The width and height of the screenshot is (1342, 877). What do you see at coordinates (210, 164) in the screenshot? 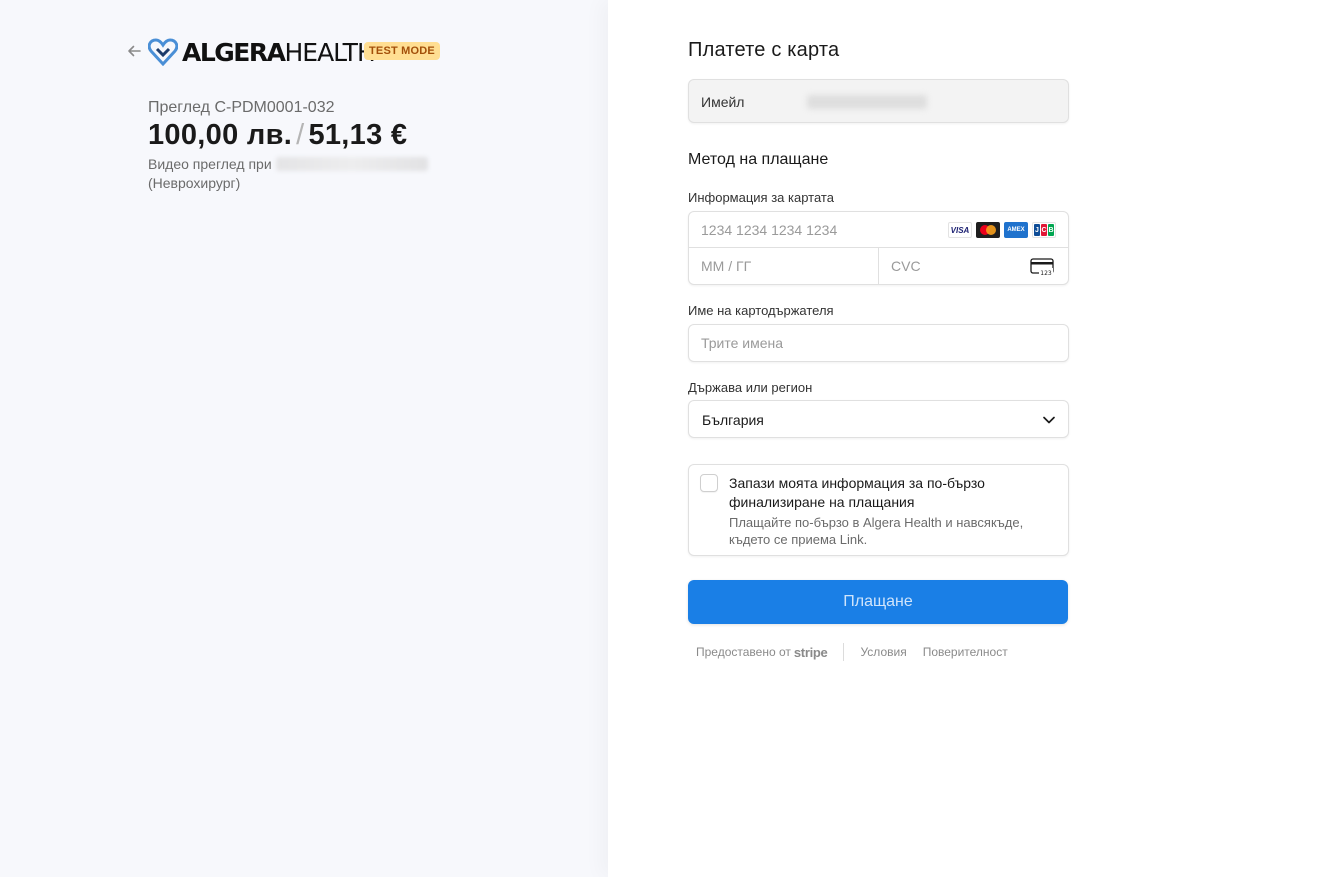
I see `description-prefix: Видео преглед при` at bounding box center [210, 164].